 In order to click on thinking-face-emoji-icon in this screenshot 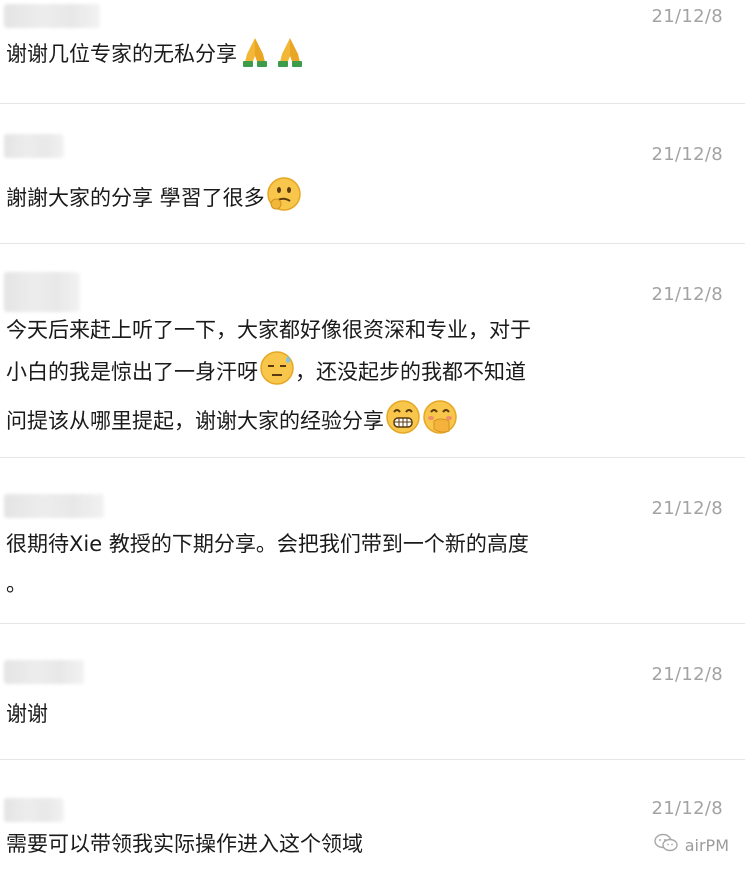, I will do `click(284, 200)`.